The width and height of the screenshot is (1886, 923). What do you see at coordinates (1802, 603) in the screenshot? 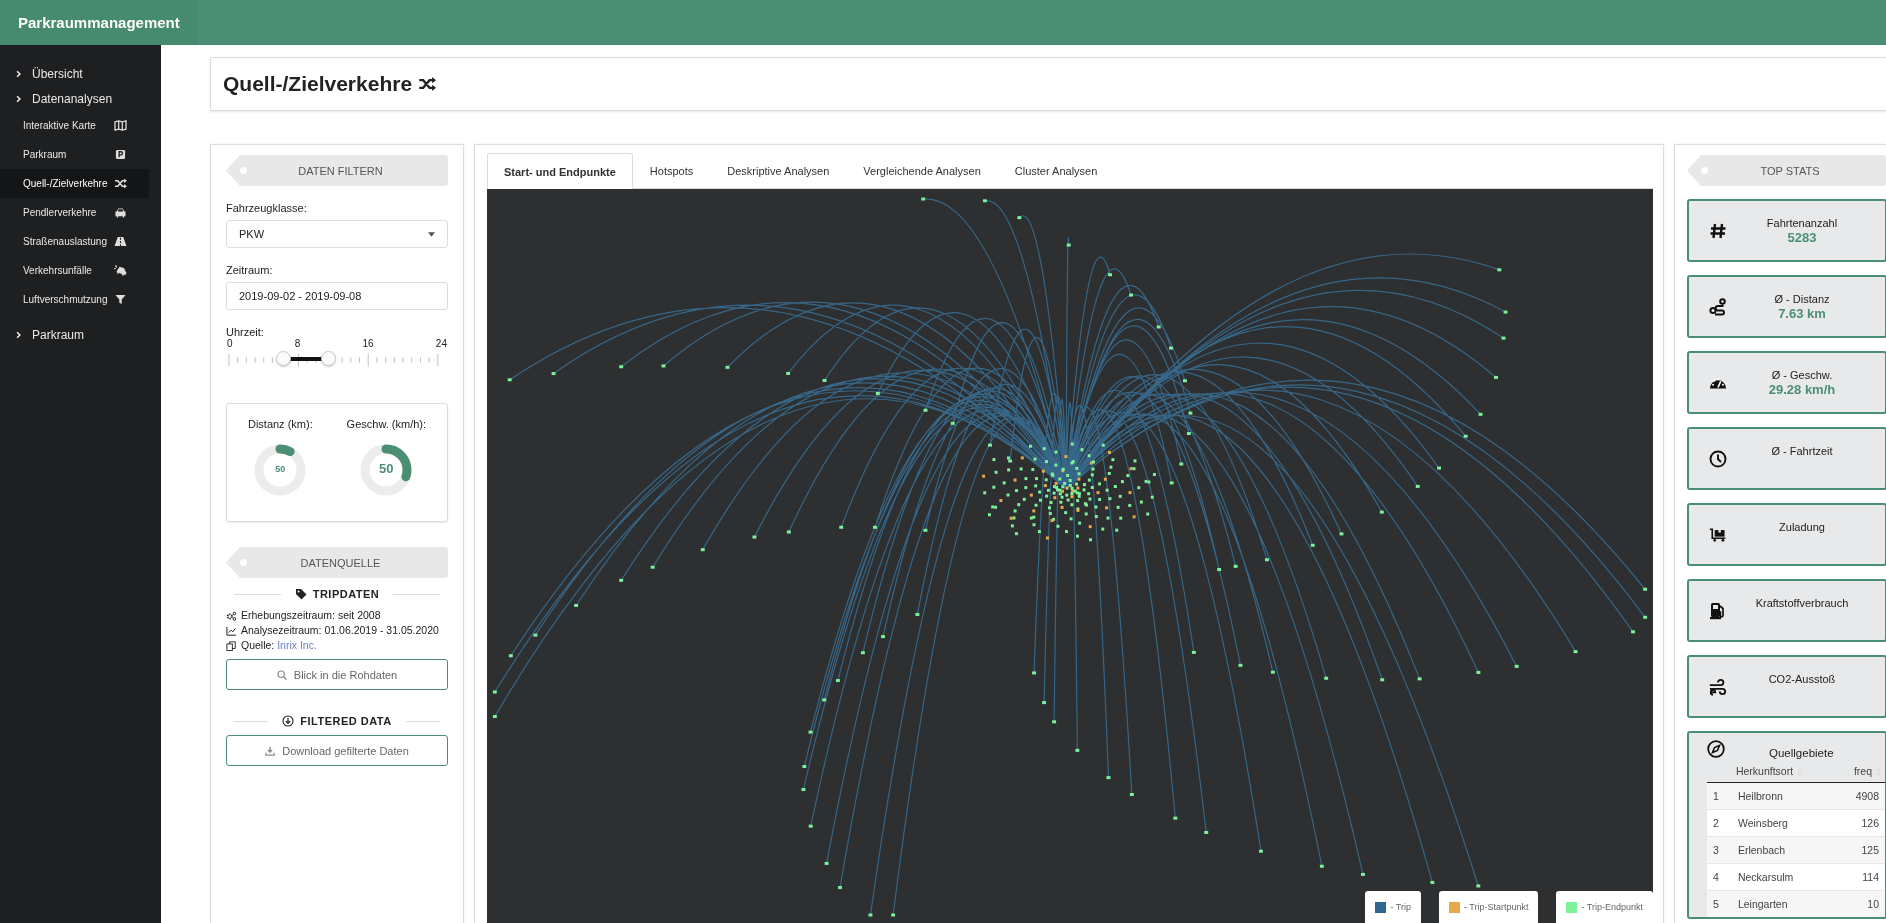
I see `stat-label: Kraftstoffverbrauch` at bounding box center [1802, 603].